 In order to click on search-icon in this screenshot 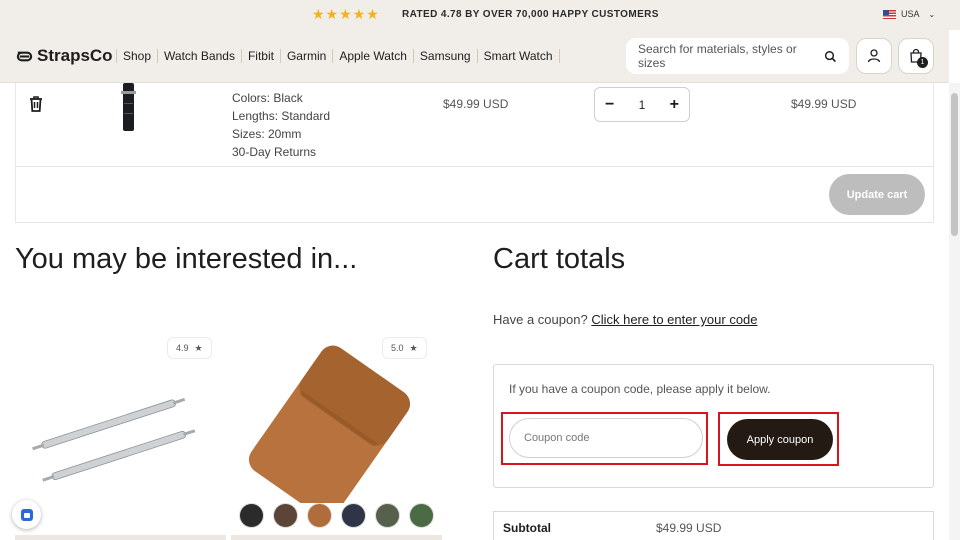, I will do `click(831, 56)`.